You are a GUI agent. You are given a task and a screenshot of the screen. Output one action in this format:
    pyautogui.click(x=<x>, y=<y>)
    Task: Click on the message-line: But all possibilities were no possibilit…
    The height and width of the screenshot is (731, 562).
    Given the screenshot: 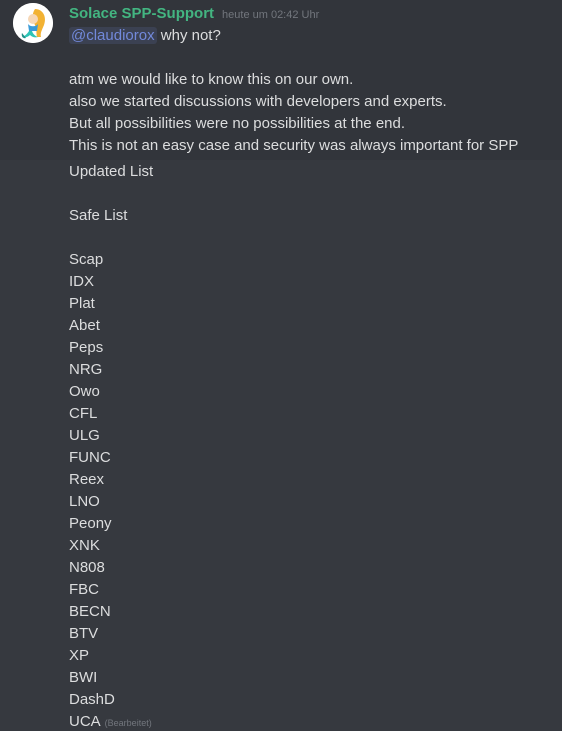 What is the action you would take?
    pyautogui.click(x=237, y=123)
    